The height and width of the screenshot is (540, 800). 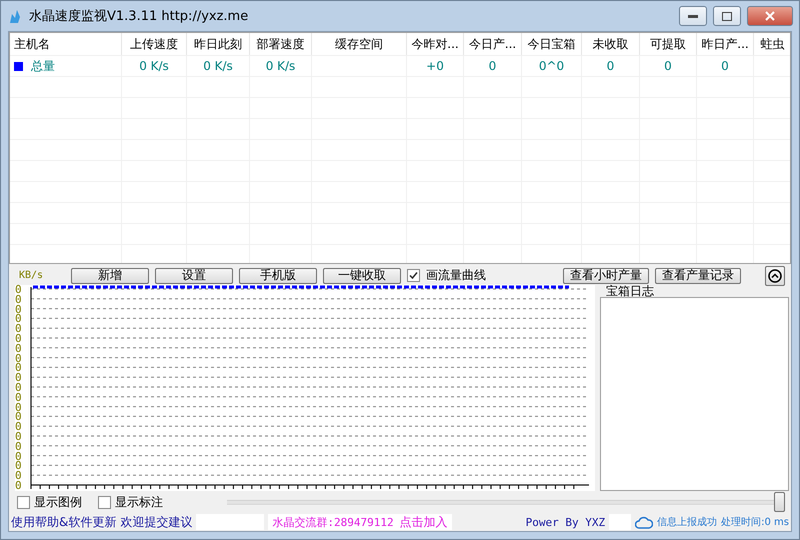 What do you see at coordinates (15, 16) in the screenshot?
I see `crystal-icon` at bounding box center [15, 16].